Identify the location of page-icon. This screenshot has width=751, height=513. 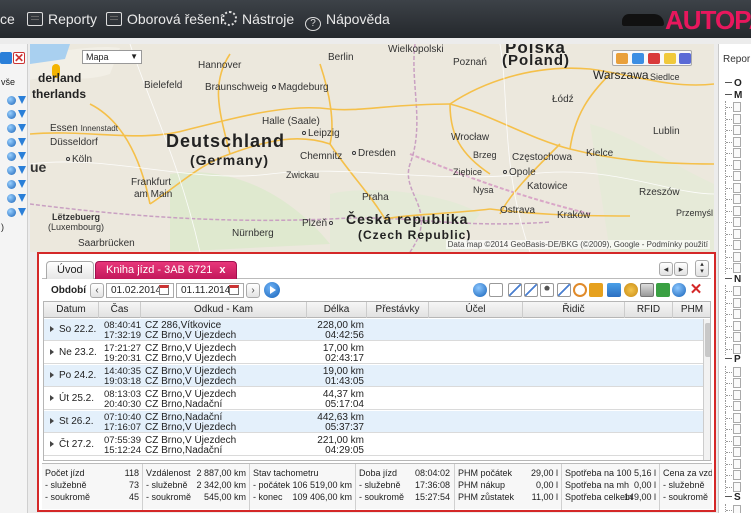
(496, 290).